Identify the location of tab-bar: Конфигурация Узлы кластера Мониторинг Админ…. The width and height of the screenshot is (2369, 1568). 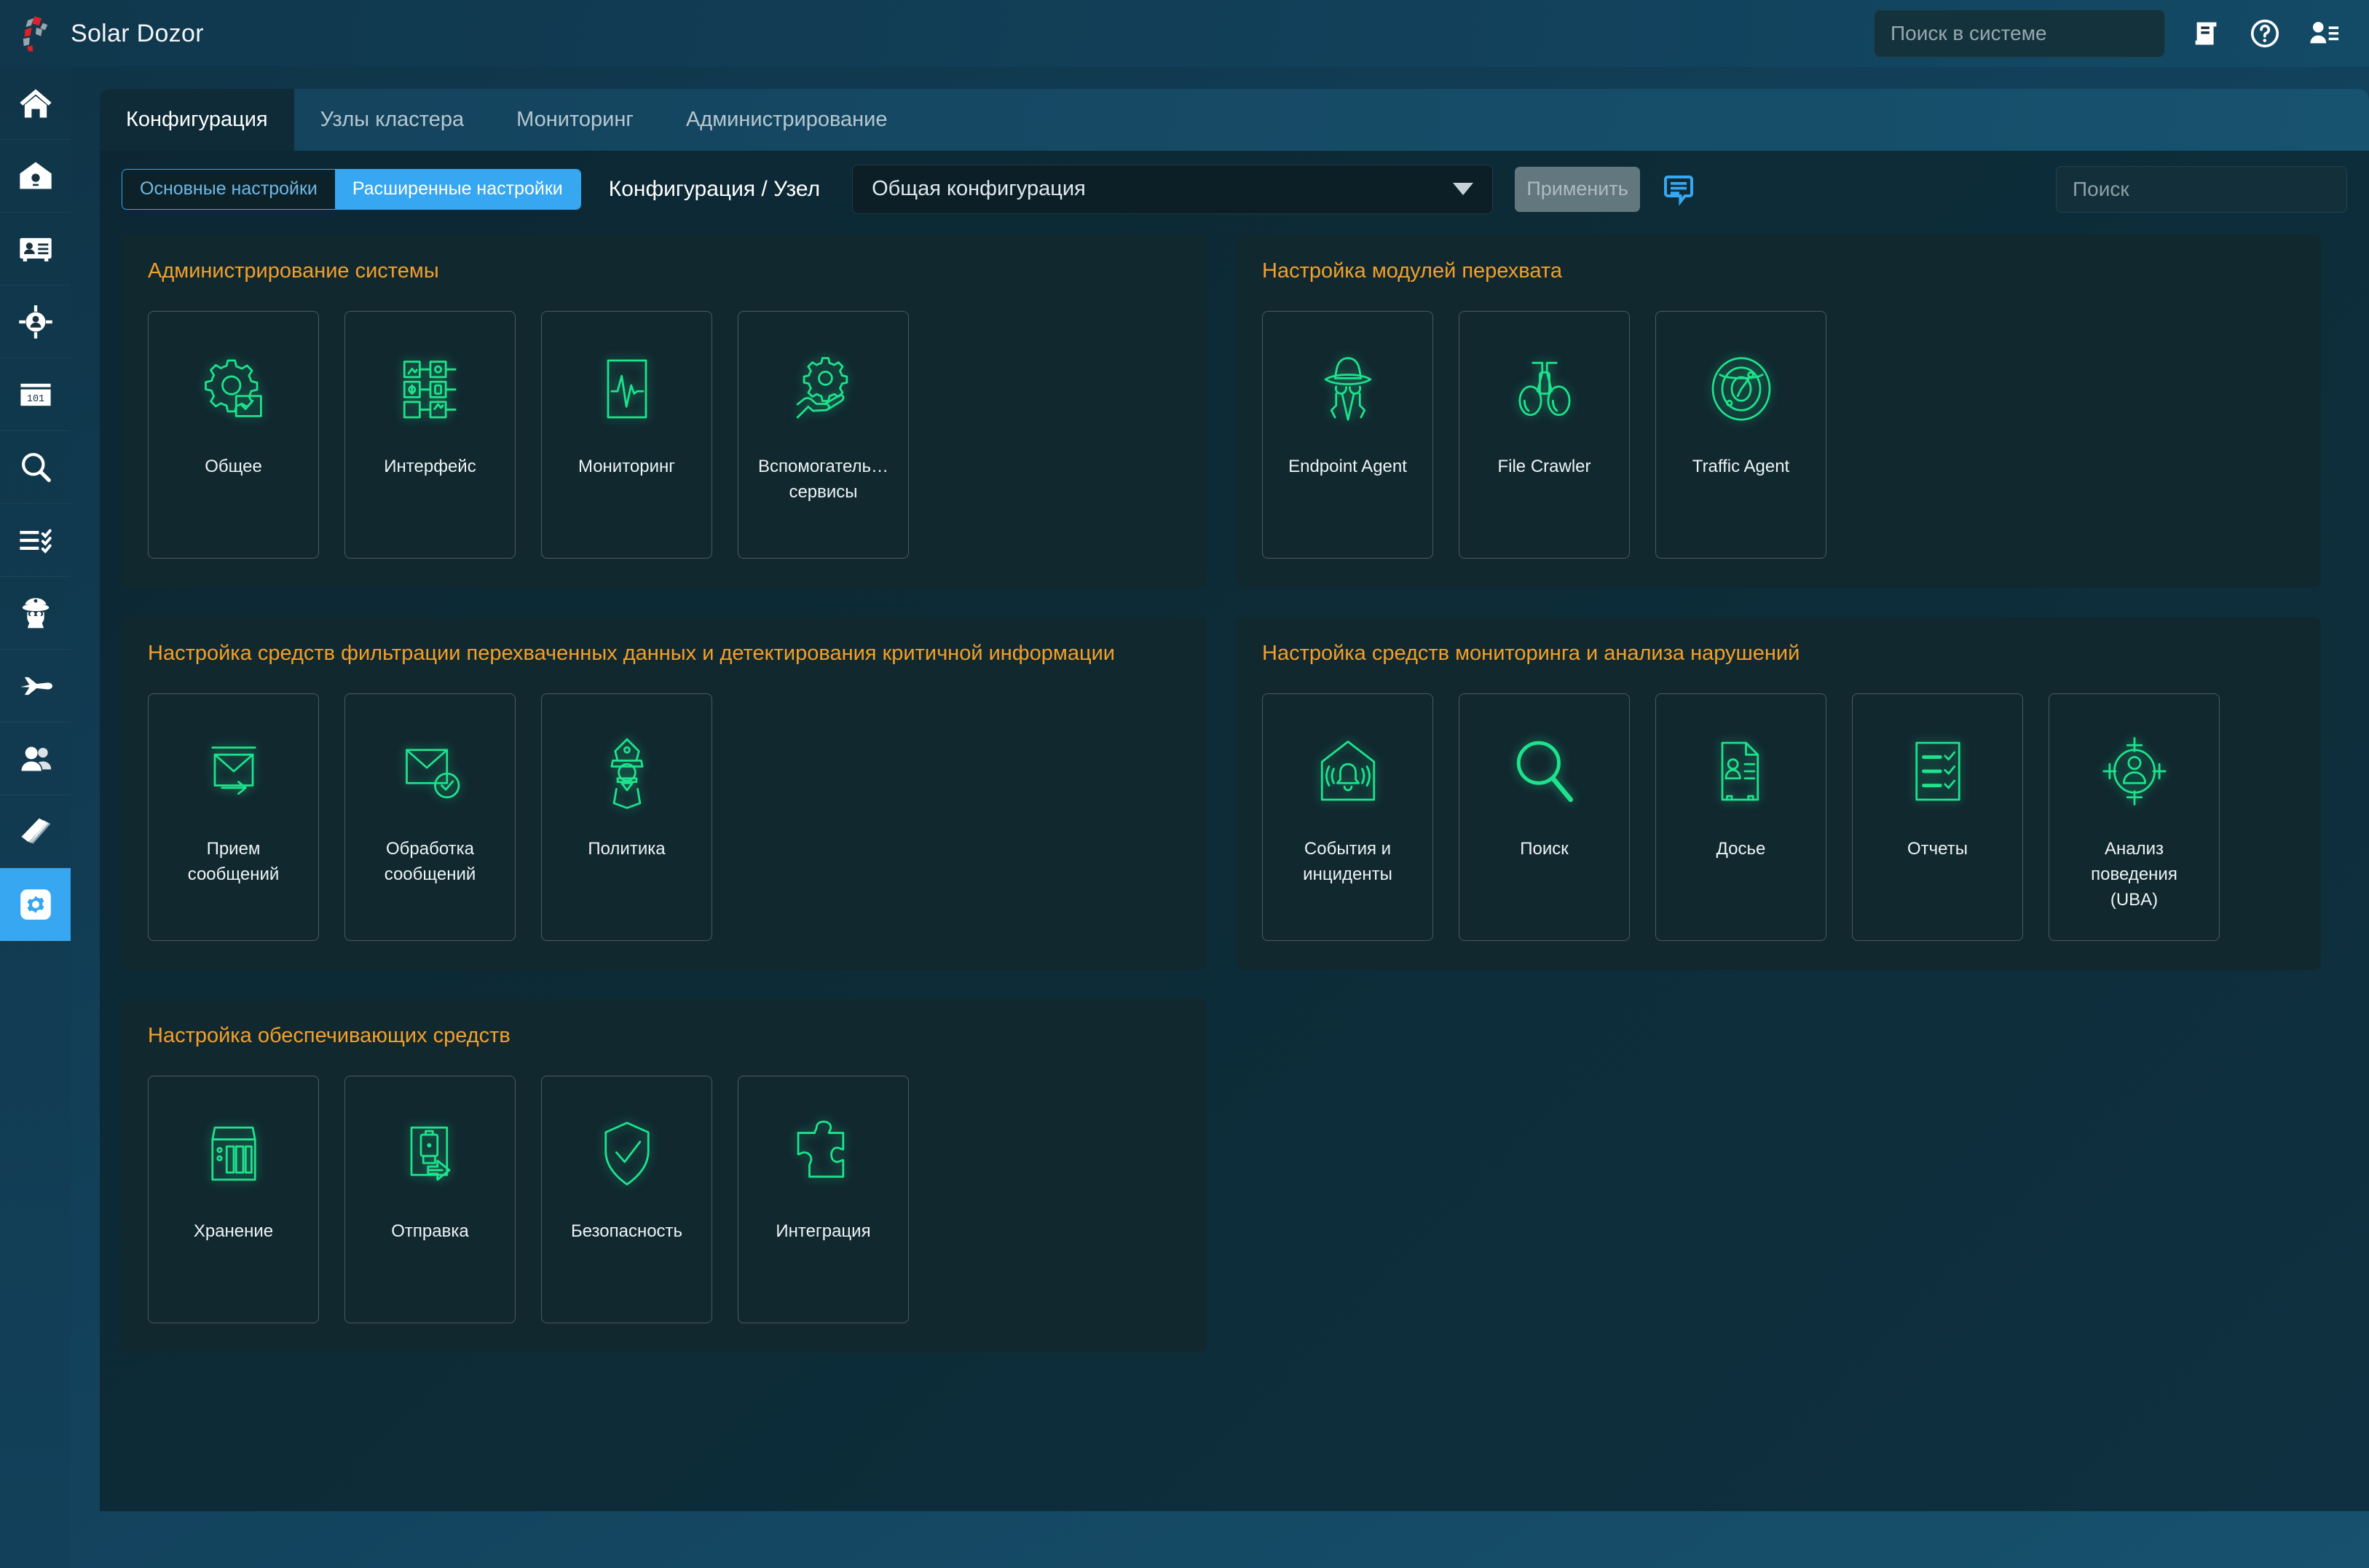
(1234, 120).